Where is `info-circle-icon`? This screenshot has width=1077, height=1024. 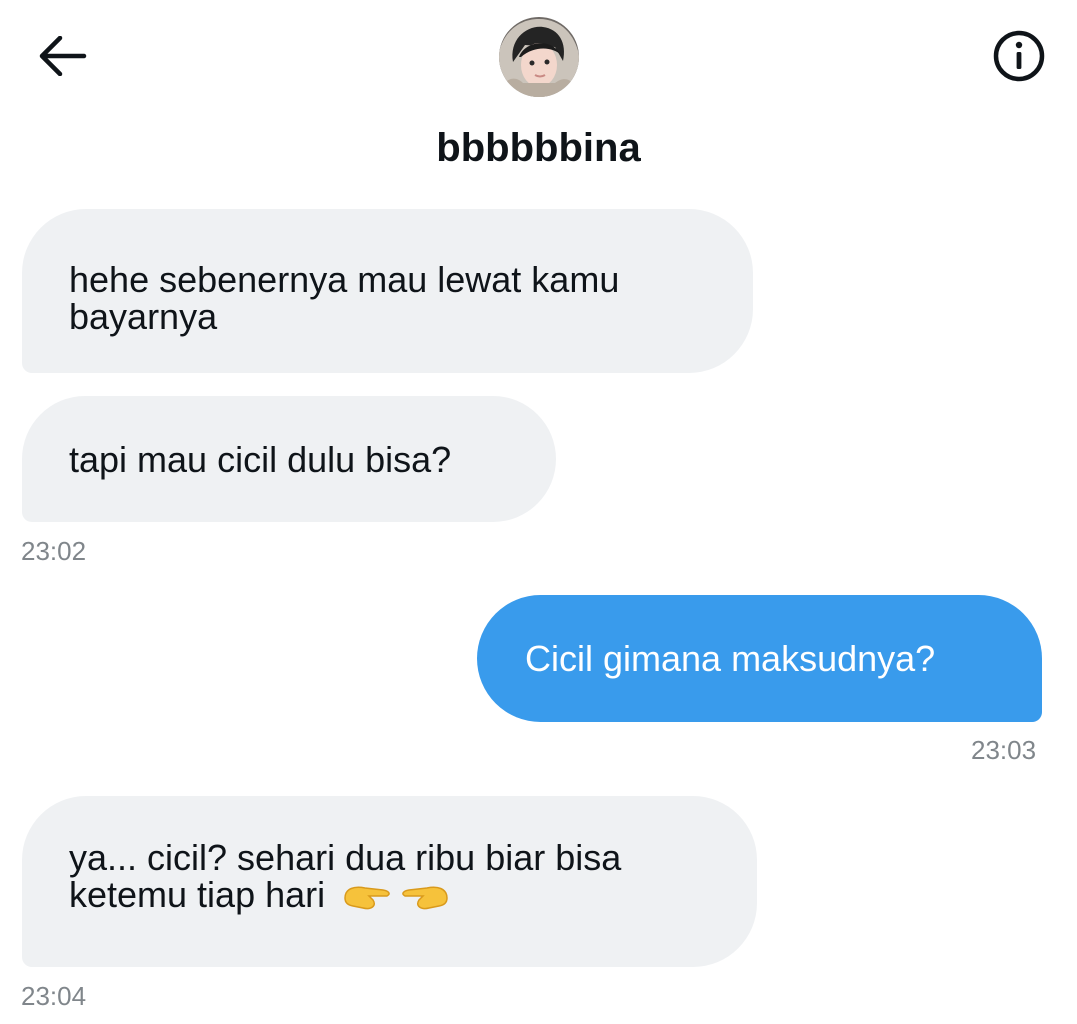 info-circle-icon is located at coordinates (1019, 56).